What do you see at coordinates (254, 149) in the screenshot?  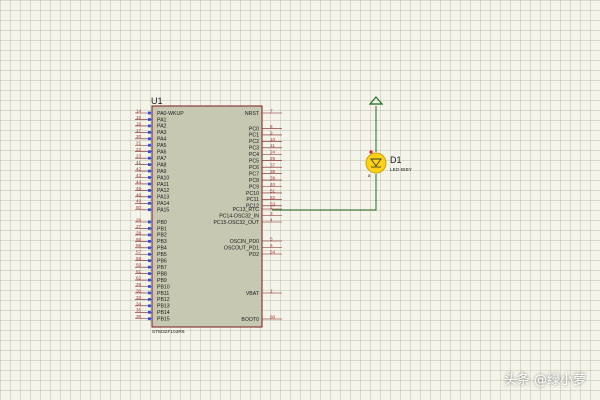 I see `pin-label: PC3` at bounding box center [254, 149].